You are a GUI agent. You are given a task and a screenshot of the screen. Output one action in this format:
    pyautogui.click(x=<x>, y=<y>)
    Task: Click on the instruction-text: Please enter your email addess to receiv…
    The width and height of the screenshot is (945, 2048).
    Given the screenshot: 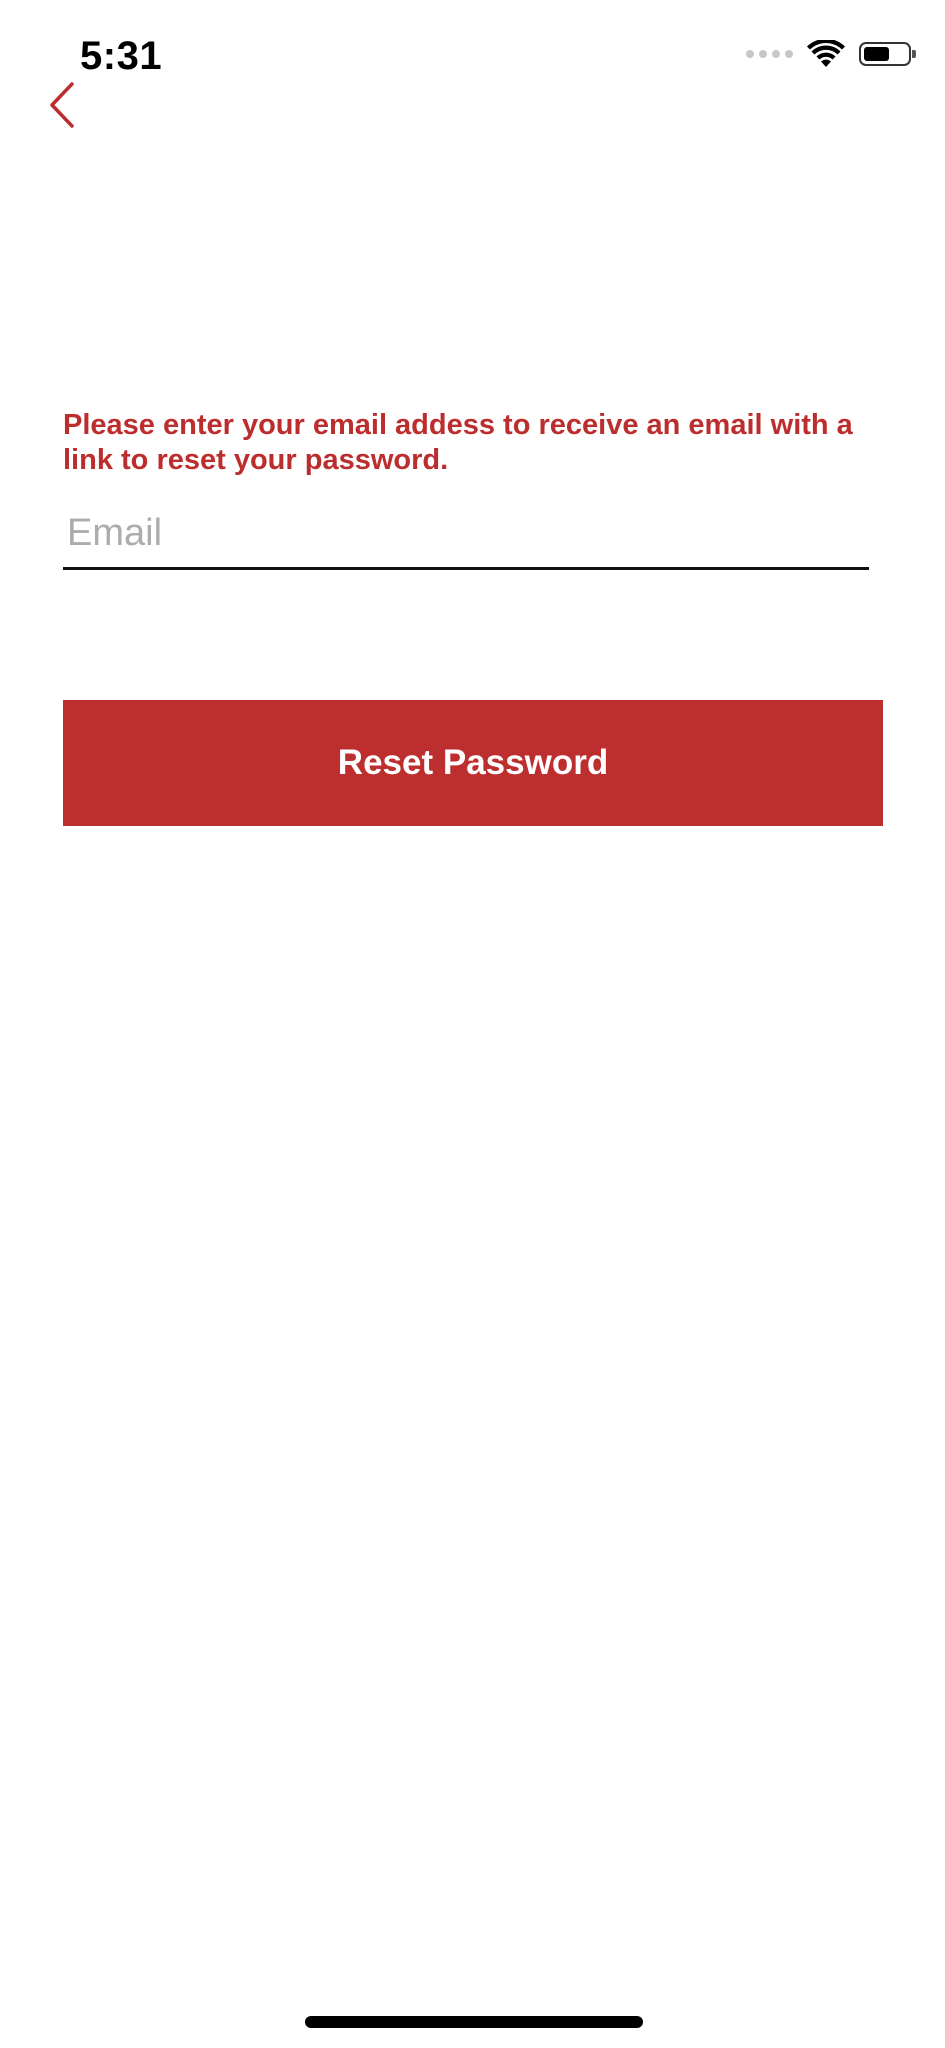 What is the action you would take?
    pyautogui.click(x=458, y=442)
    